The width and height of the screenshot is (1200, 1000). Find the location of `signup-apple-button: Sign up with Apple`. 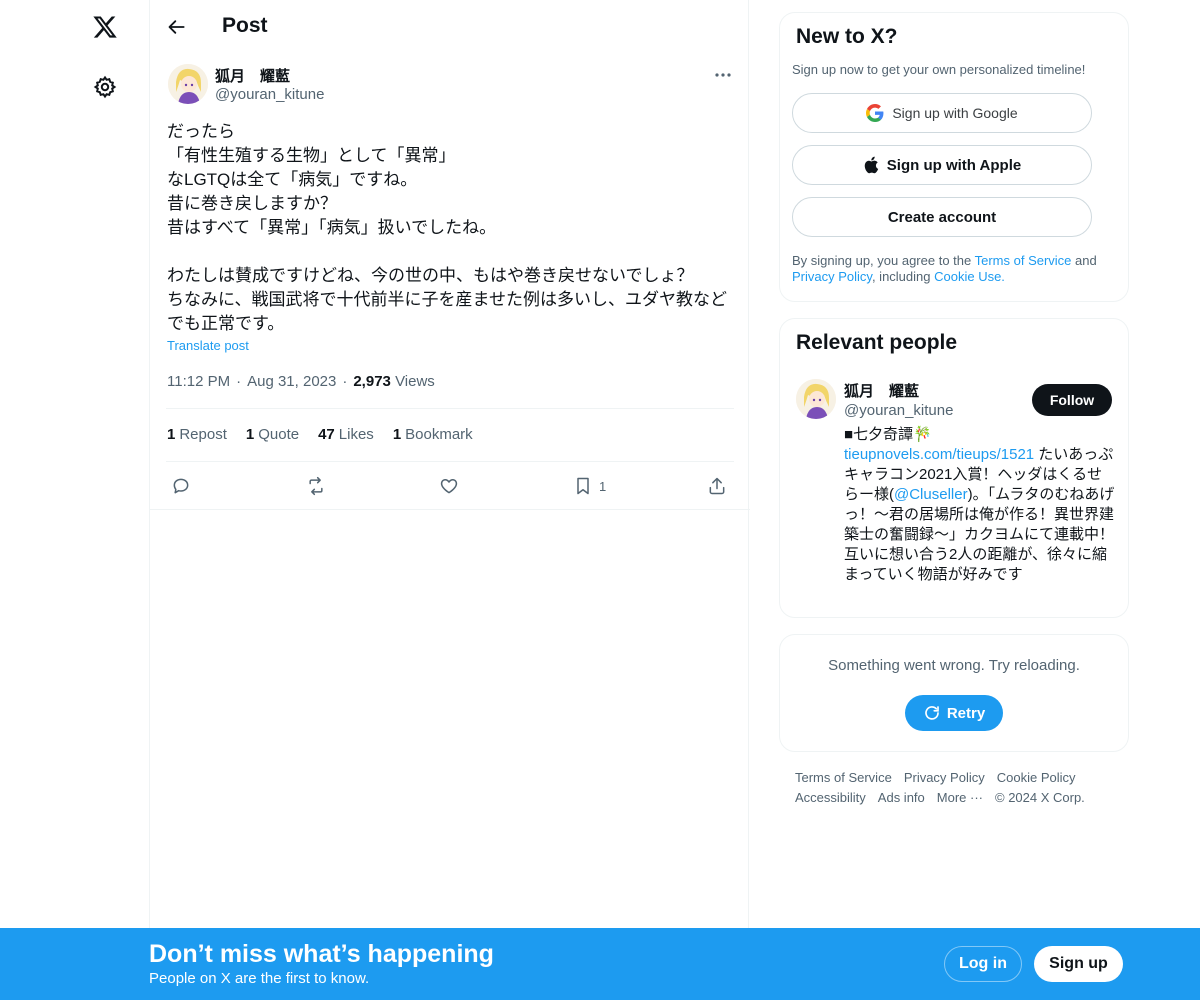

signup-apple-button: Sign up with Apple is located at coordinates (942, 165).